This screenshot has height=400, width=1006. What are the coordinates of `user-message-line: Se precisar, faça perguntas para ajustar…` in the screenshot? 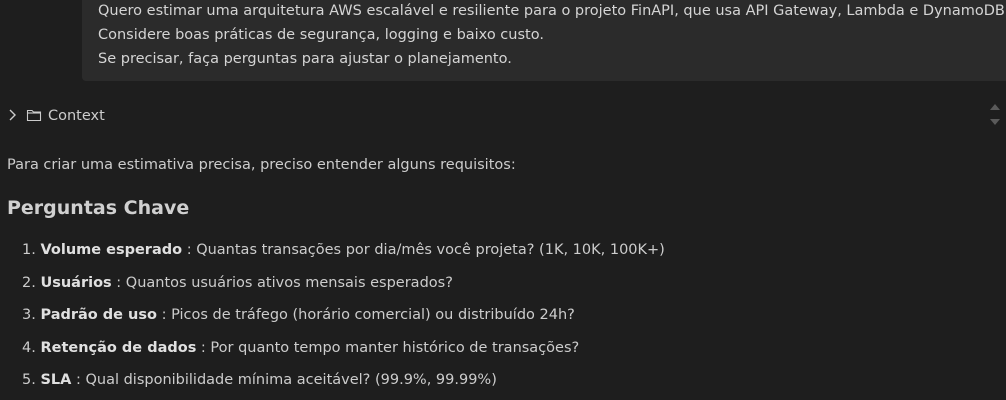 It's located at (305, 59).